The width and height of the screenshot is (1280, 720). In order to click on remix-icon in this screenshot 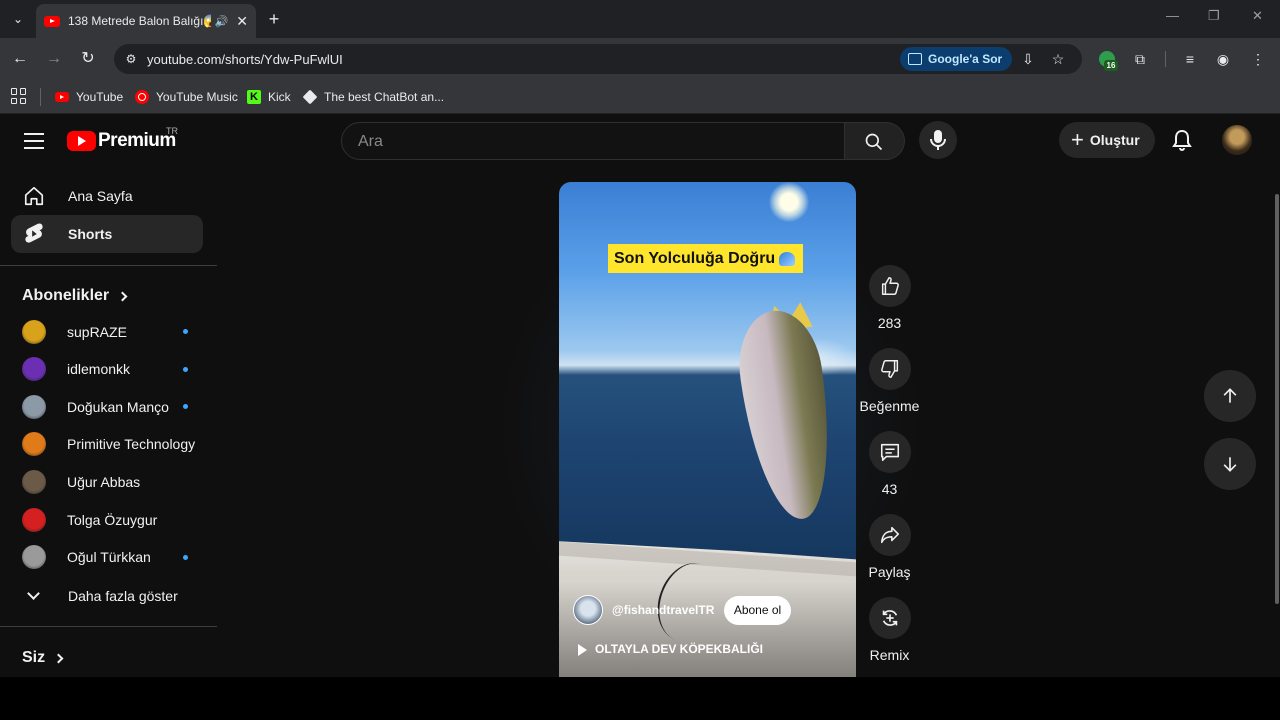, I will do `click(889, 618)`.